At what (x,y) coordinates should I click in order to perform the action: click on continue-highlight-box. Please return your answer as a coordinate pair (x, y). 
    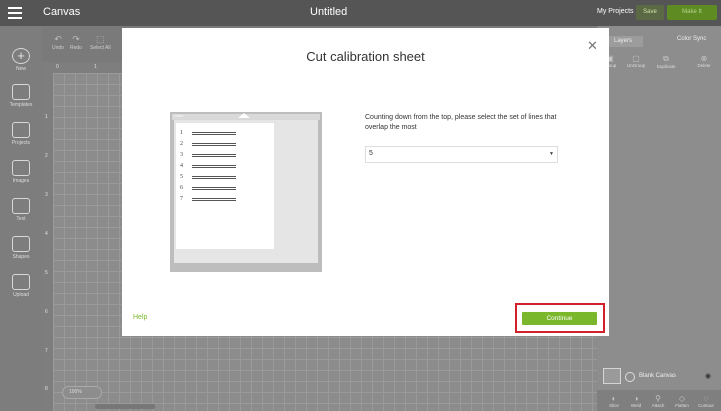
    Looking at the image, I should click on (560, 318).